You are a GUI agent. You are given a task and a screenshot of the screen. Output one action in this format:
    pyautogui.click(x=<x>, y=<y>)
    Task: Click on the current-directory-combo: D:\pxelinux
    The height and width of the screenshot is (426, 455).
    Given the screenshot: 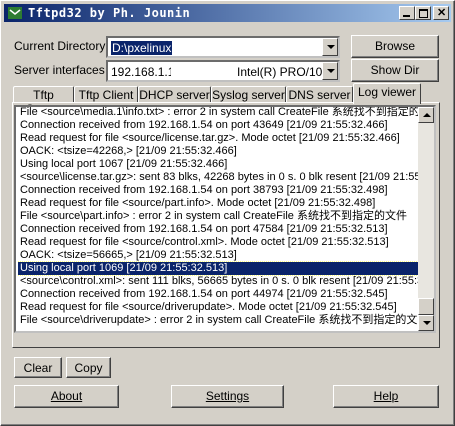 What is the action you would take?
    pyautogui.click(x=223, y=47)
    